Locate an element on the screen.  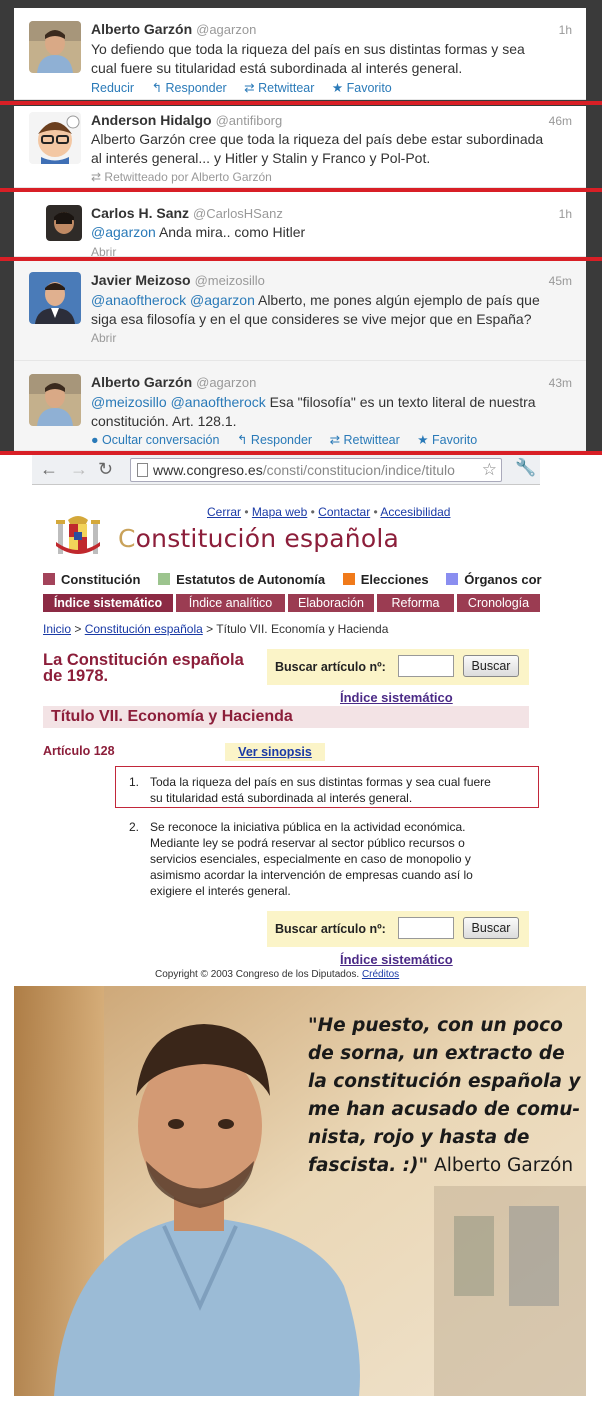
article-number: Artículo 128 is located at coordinates (79, 751).